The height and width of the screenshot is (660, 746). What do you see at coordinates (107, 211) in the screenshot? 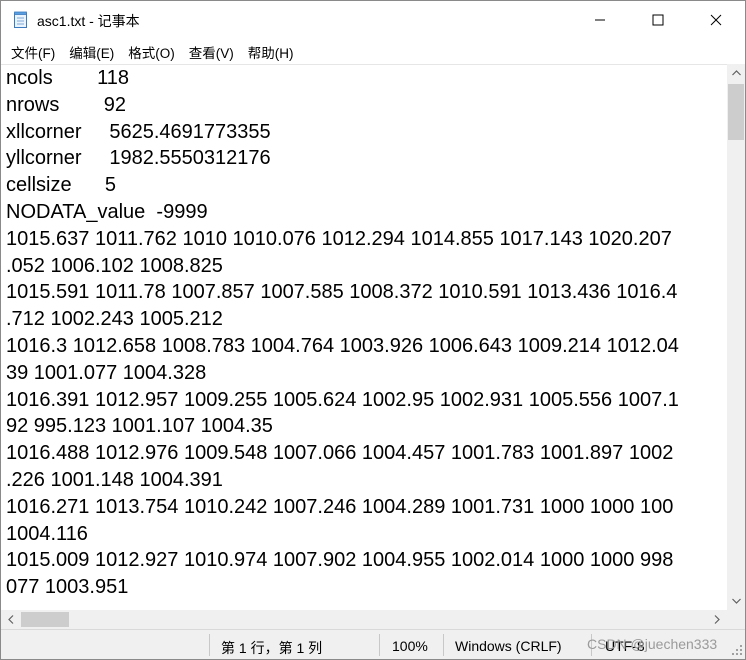
I see `text-line: NODATA_value -9999` at bounding box center [107, 211].